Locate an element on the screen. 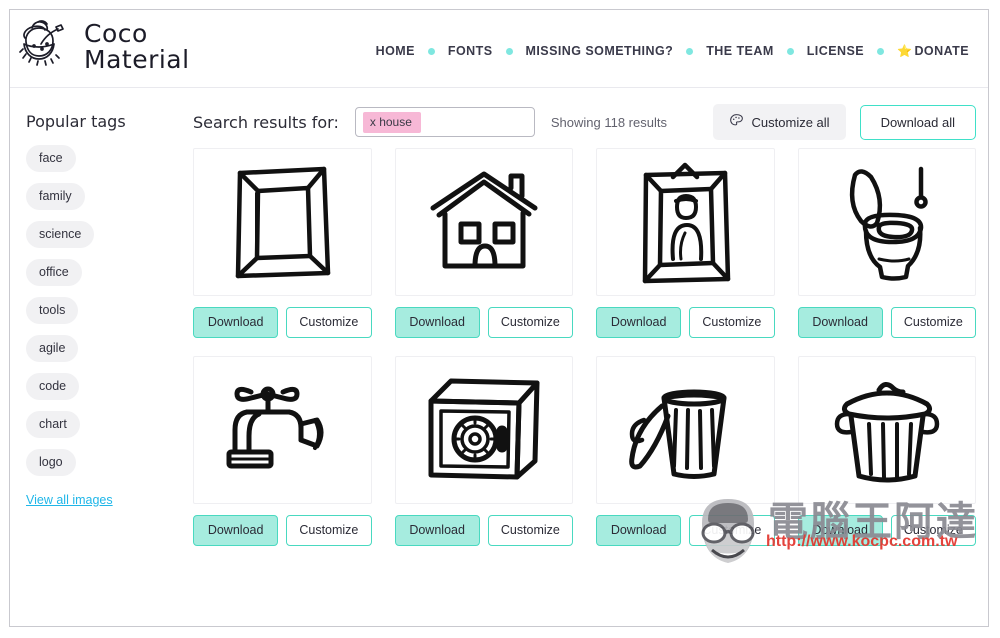  trash-bin-closed-icon is located at coordinates (886, 432).